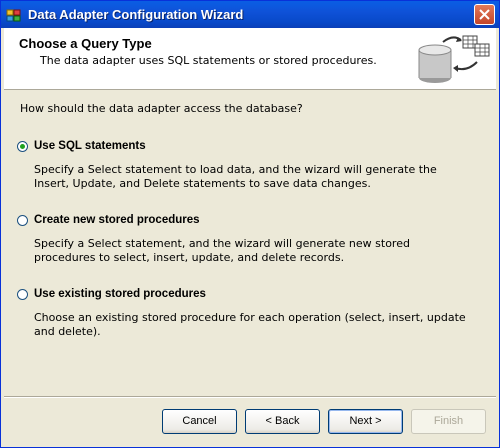  What do you see at coordinates (22, 294) in the screenshot?
I see `radio-existing-stored-procedures` at bounding box center [22, 294].